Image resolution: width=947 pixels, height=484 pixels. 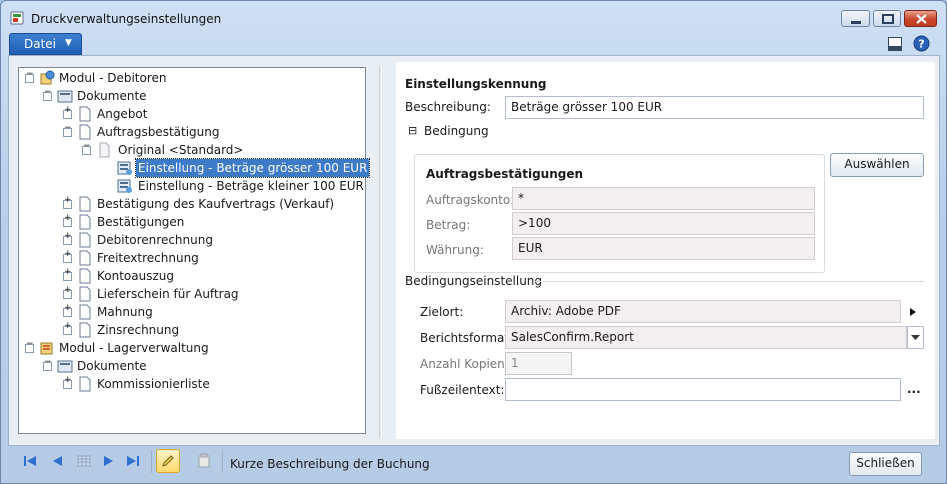 I want to click on first-record-icon, so click(x=30, y=461).